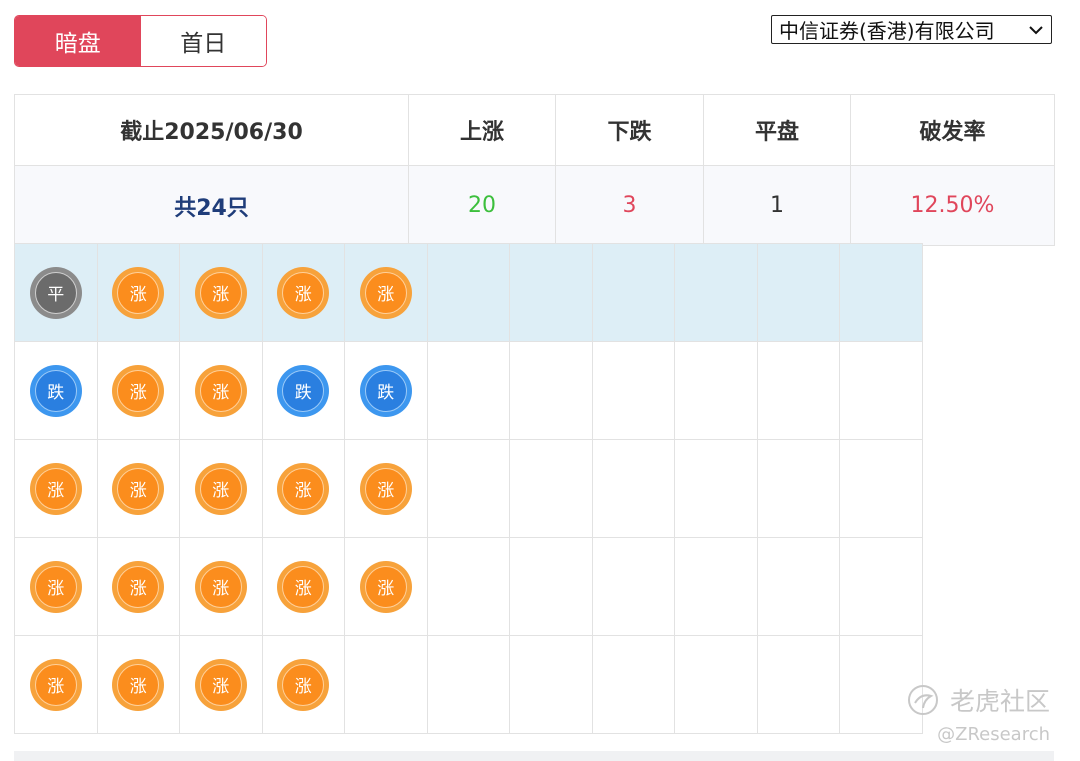  Describe the element at coordinates (211, 205) in the screenshot. I see `total-count: 共24只` at that location.